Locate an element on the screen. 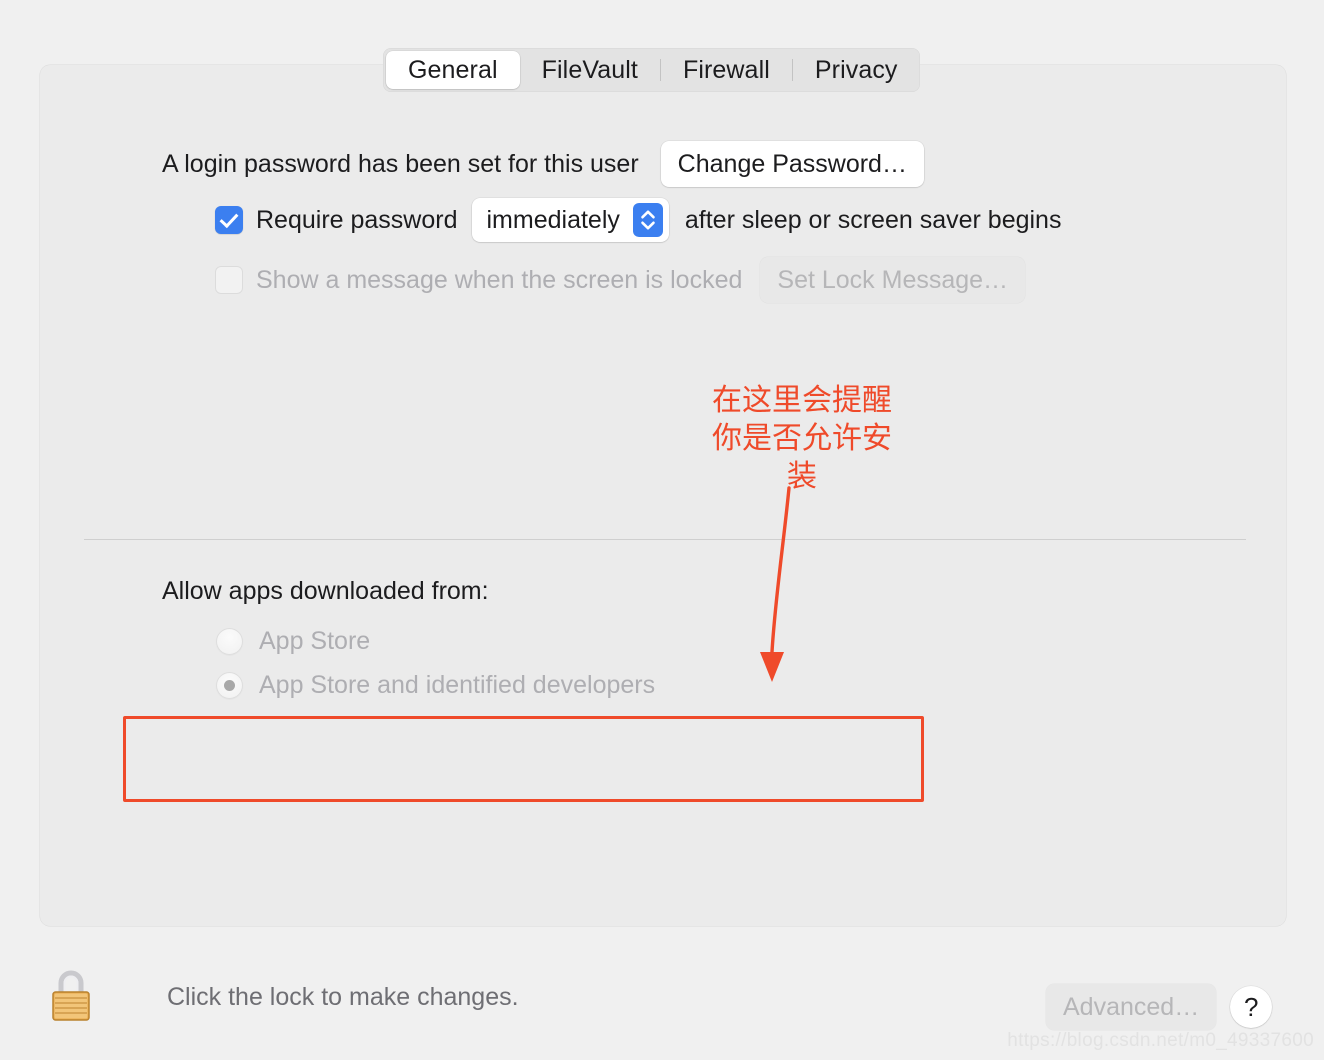 The width and height of the screenshot is (1324, 1060). require-password-interval-select: immediately is located at coordinates (570, 220).